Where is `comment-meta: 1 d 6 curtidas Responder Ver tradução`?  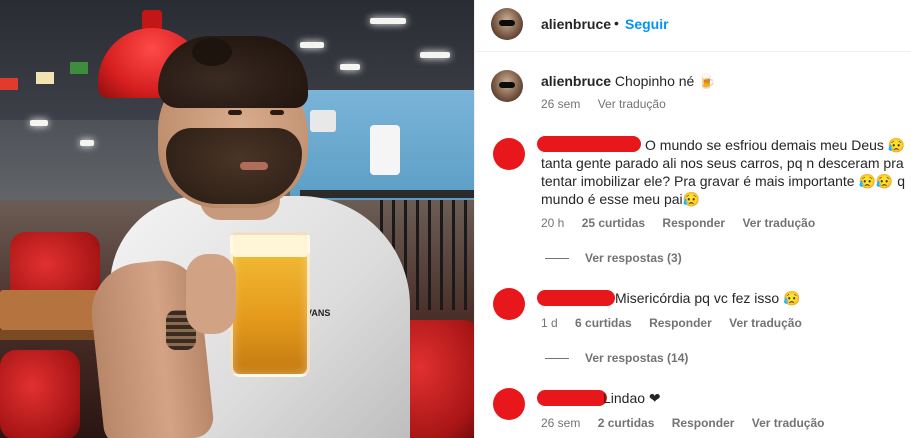
comment-meta: 1 d 6 curtidas Responder Ver tradução is located at coordinates (678, 323).